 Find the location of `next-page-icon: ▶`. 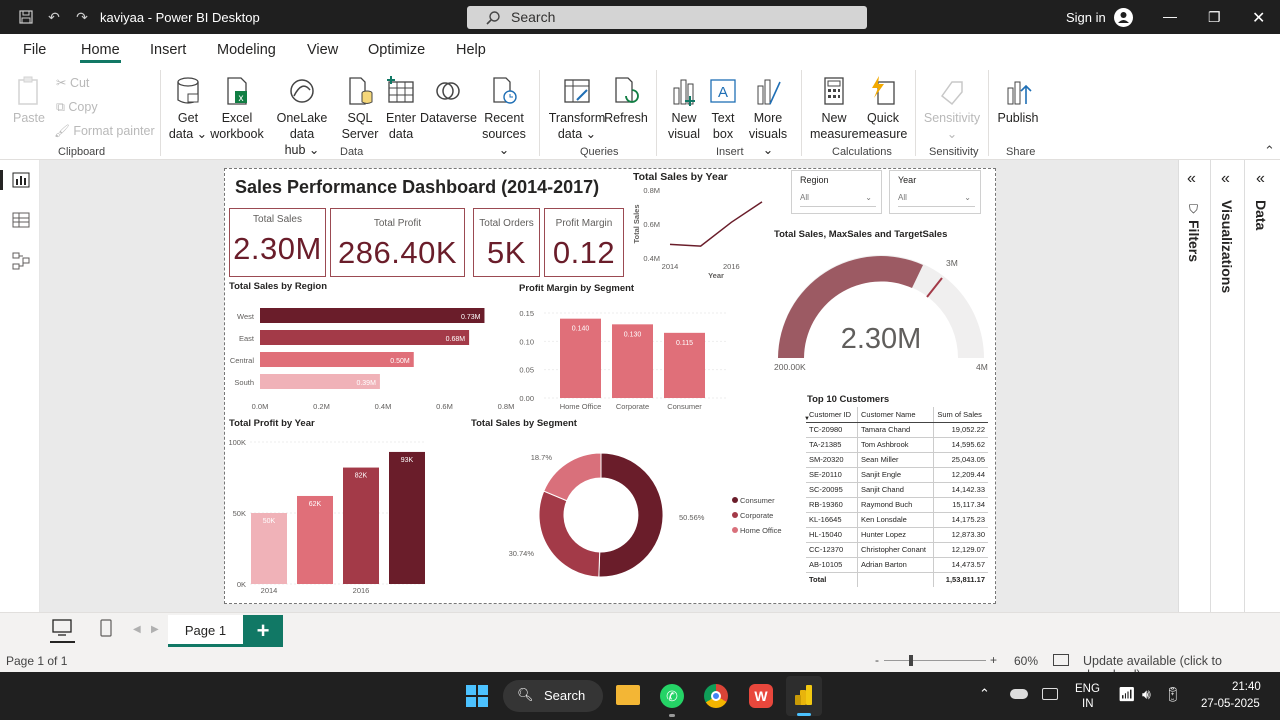

next-page-icon: ▶ is located at coordinates (155, 629).